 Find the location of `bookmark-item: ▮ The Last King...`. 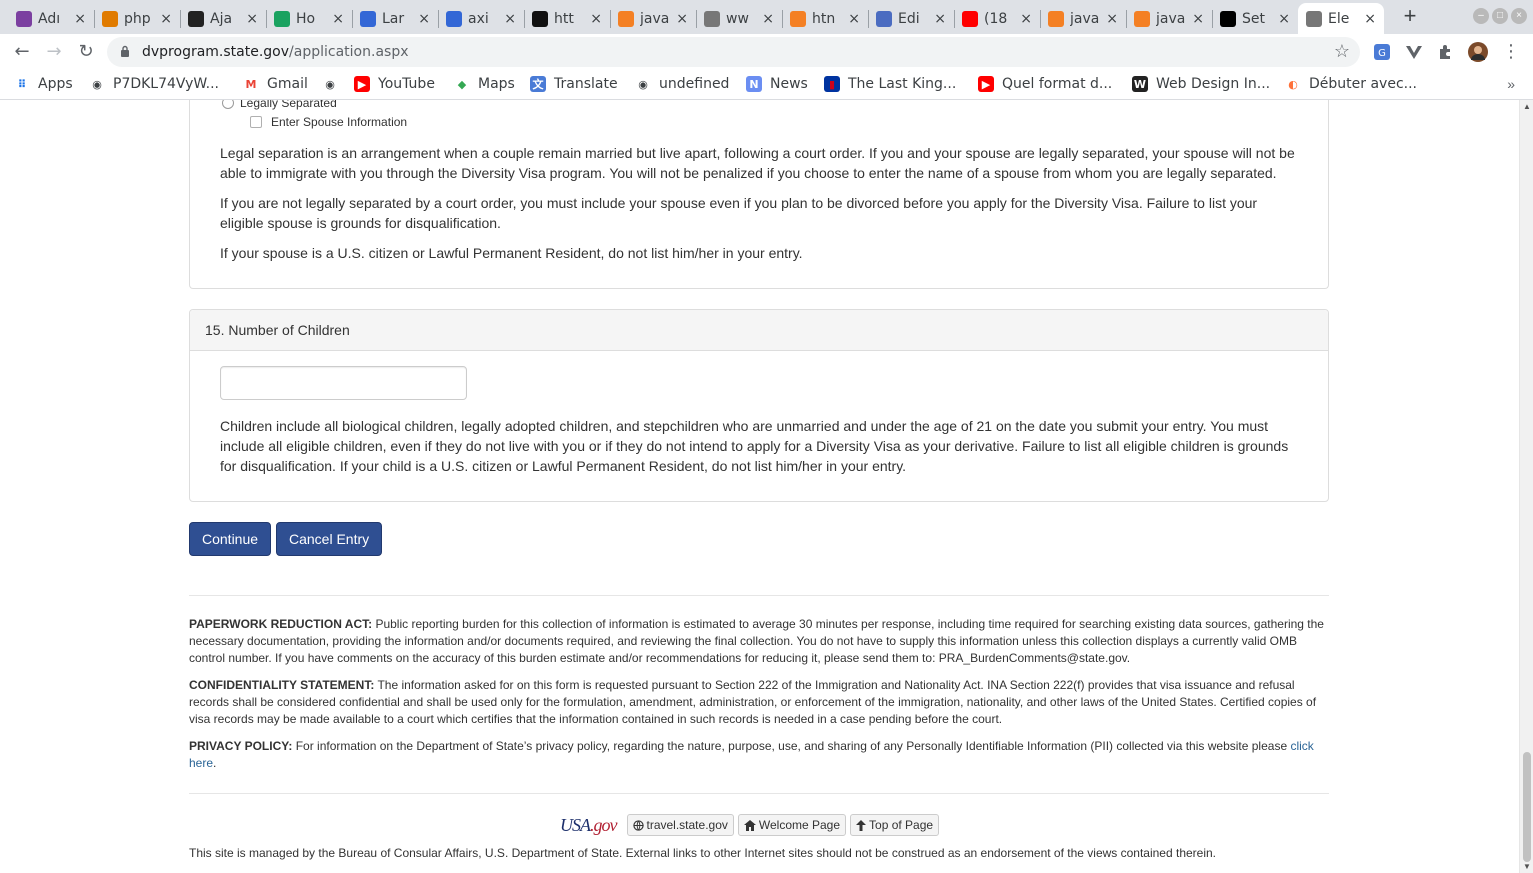

bookmark-item: ▮ The Last King... is located at coordinates (890, 84).